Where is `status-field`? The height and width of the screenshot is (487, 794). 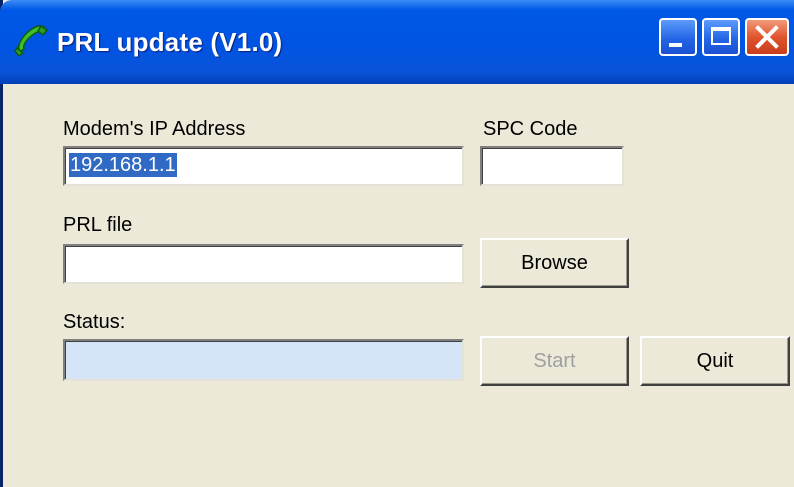 status-field is located at coordinates (263, 360).